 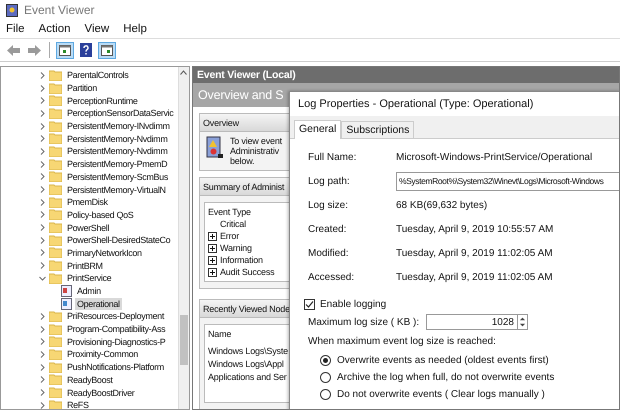 I want to click on field-label: Accessed:, so click(x=332, y=277).